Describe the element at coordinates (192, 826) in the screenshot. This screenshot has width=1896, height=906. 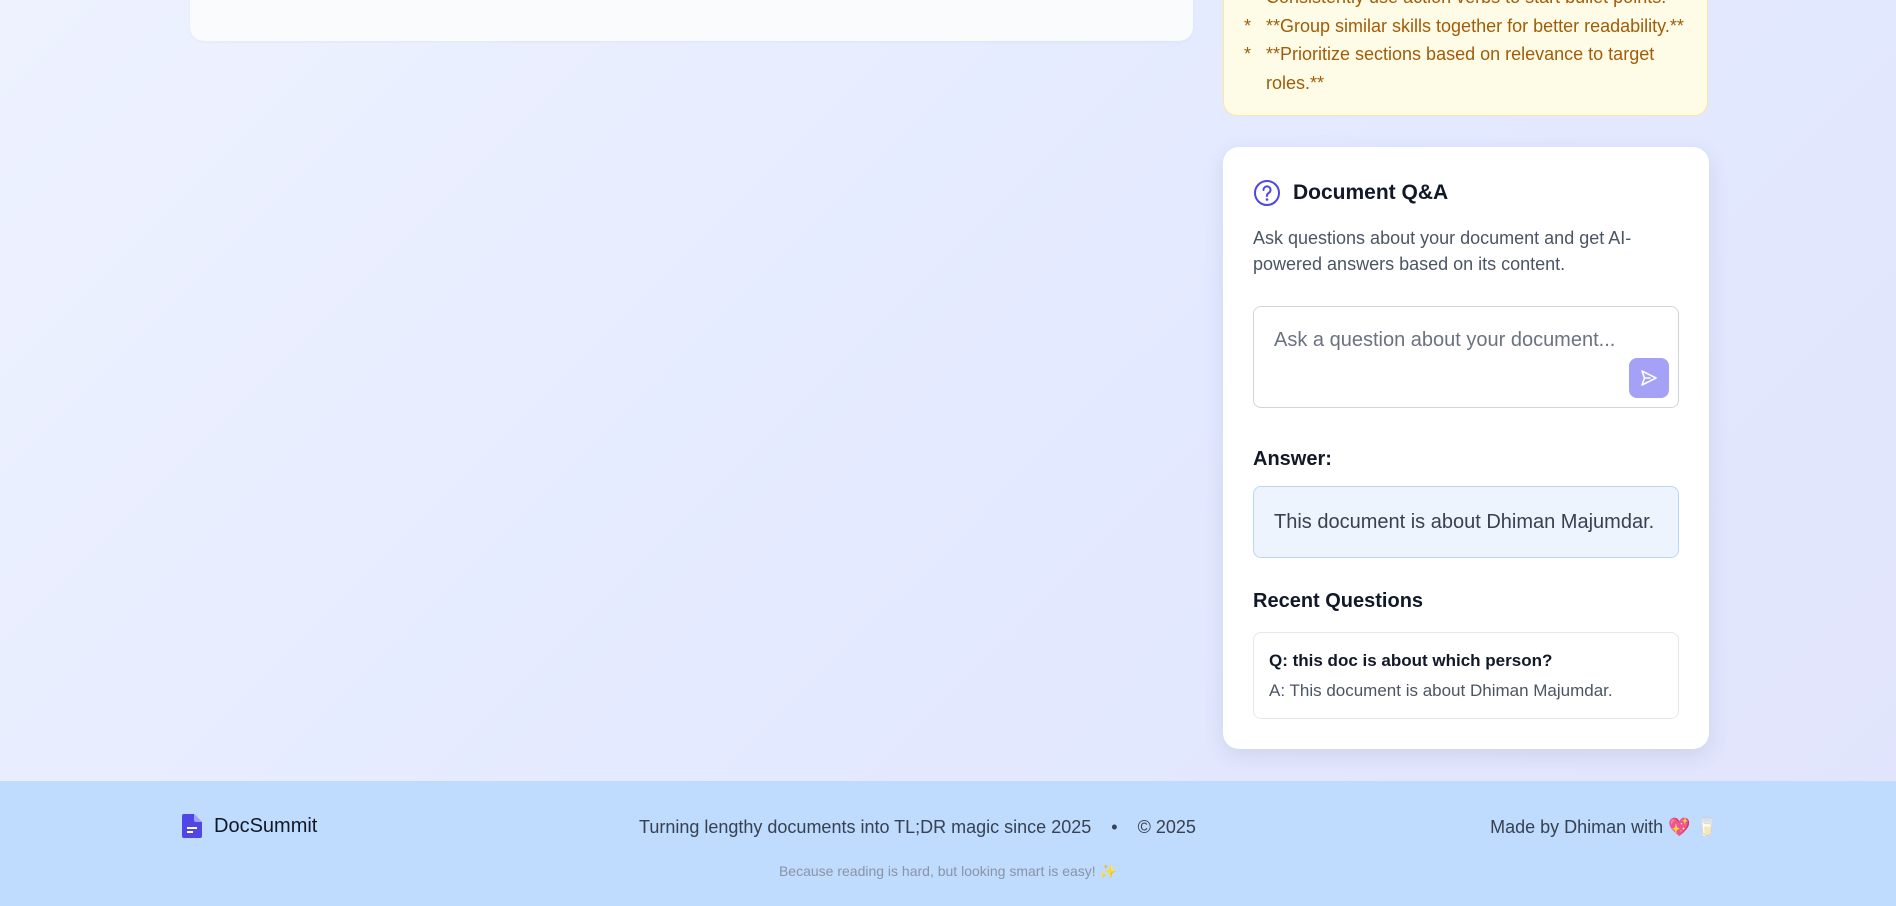
I see `document-icon` at that location.